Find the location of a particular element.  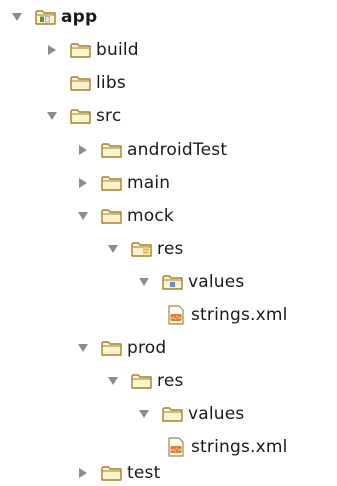

tree-node-libs: libs is located at coordinates (83, 83).